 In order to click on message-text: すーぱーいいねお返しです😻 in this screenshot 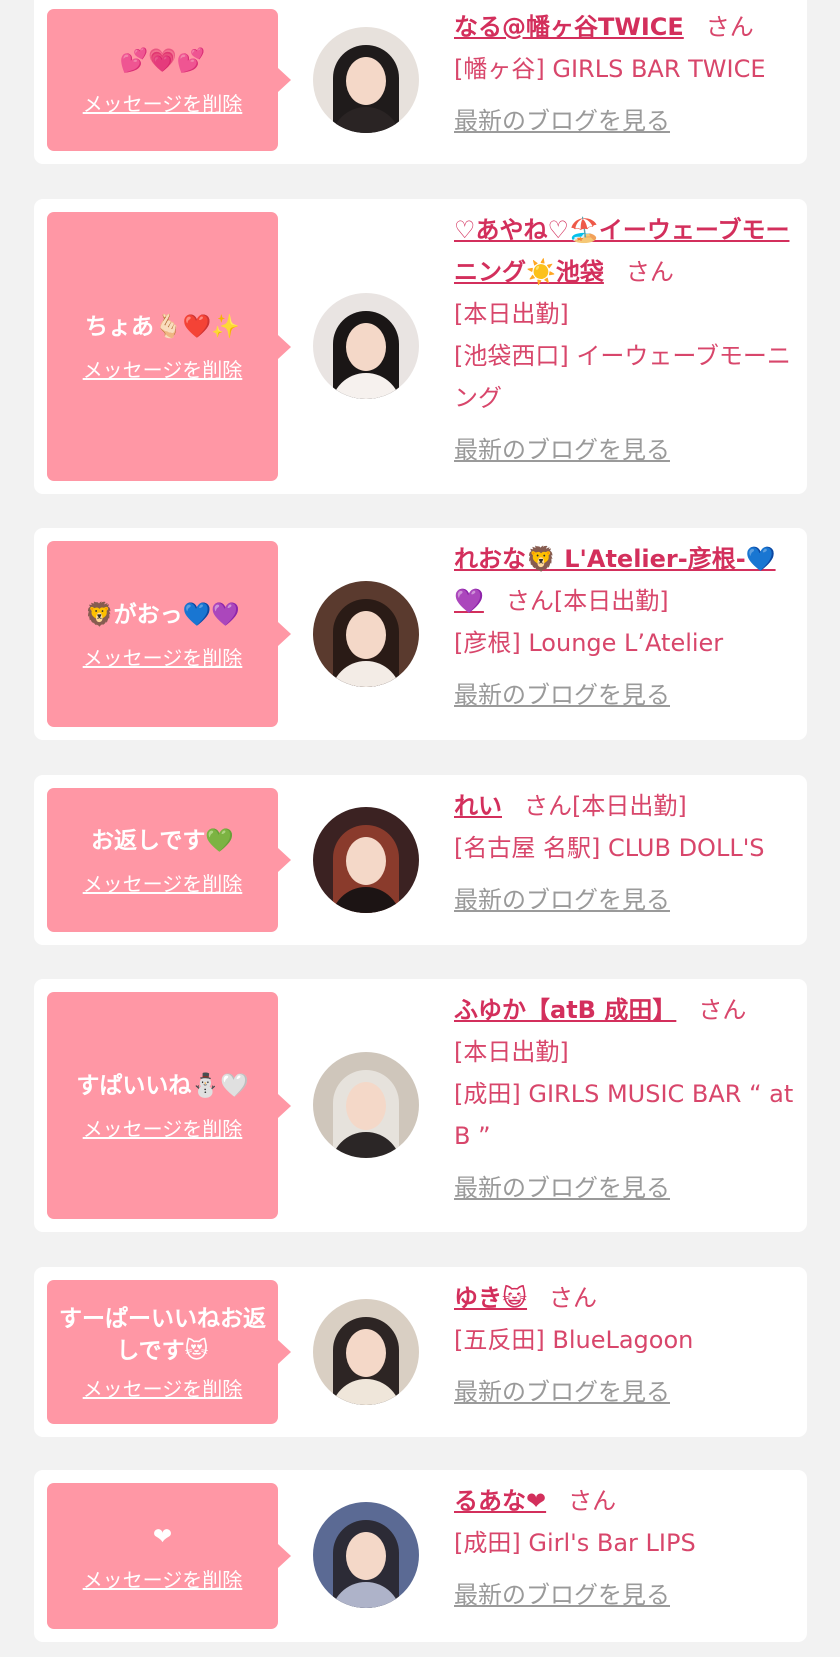, I will do `click(162, 1334)`.